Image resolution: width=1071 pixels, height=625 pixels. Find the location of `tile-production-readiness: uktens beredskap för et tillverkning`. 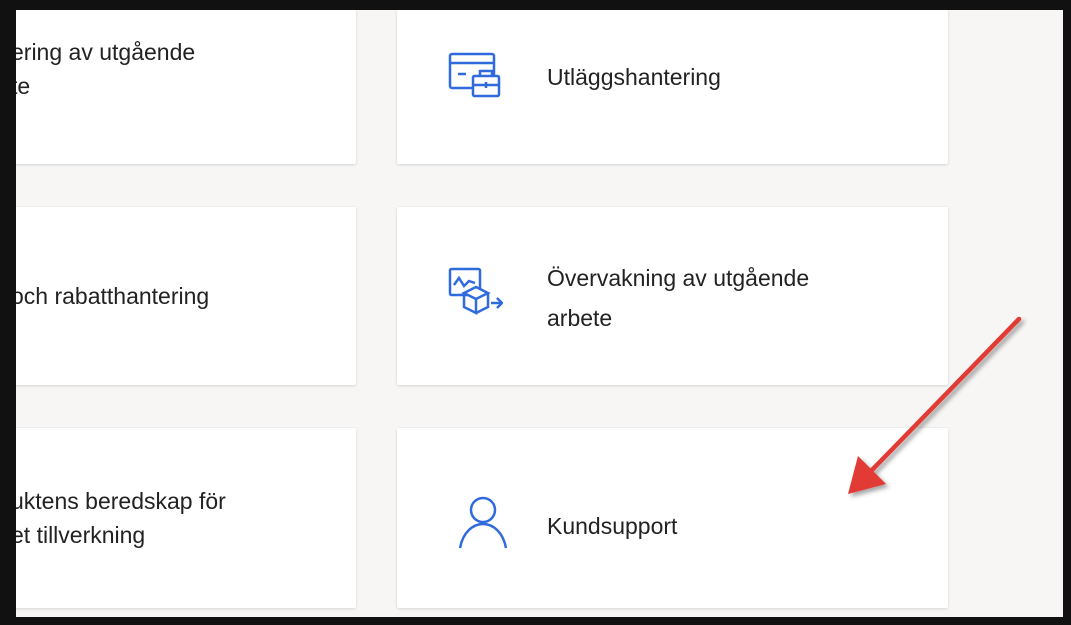

tile-production-readiness: uktens beredskap för et tillverkning is located at coordinates (186, 518).